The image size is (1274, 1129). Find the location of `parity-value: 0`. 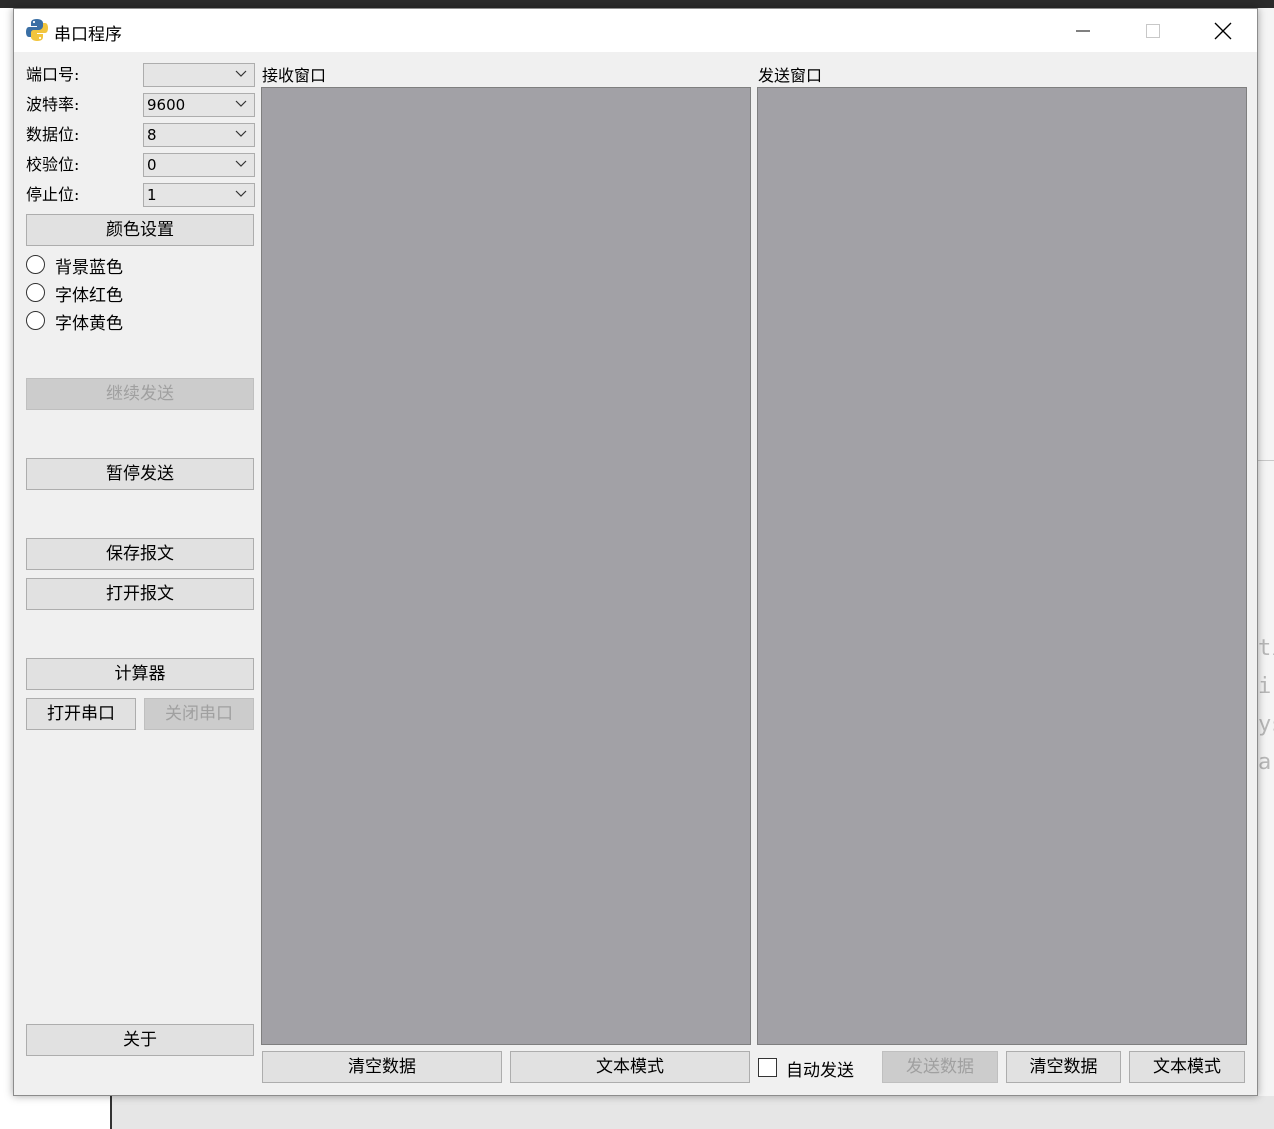

parity-value: 0 is located at coordinates (152, 165).